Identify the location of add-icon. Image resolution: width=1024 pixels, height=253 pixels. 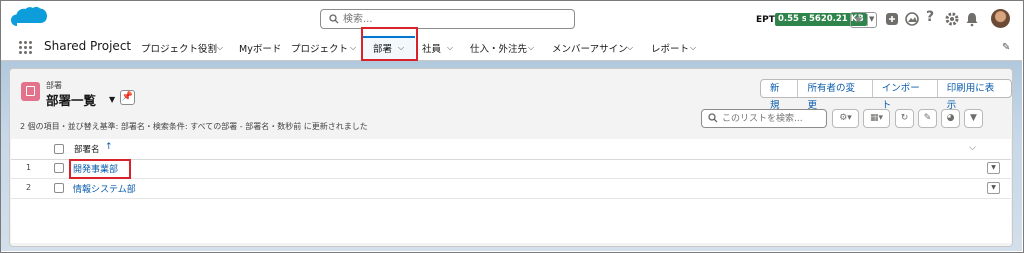
(892, 19).